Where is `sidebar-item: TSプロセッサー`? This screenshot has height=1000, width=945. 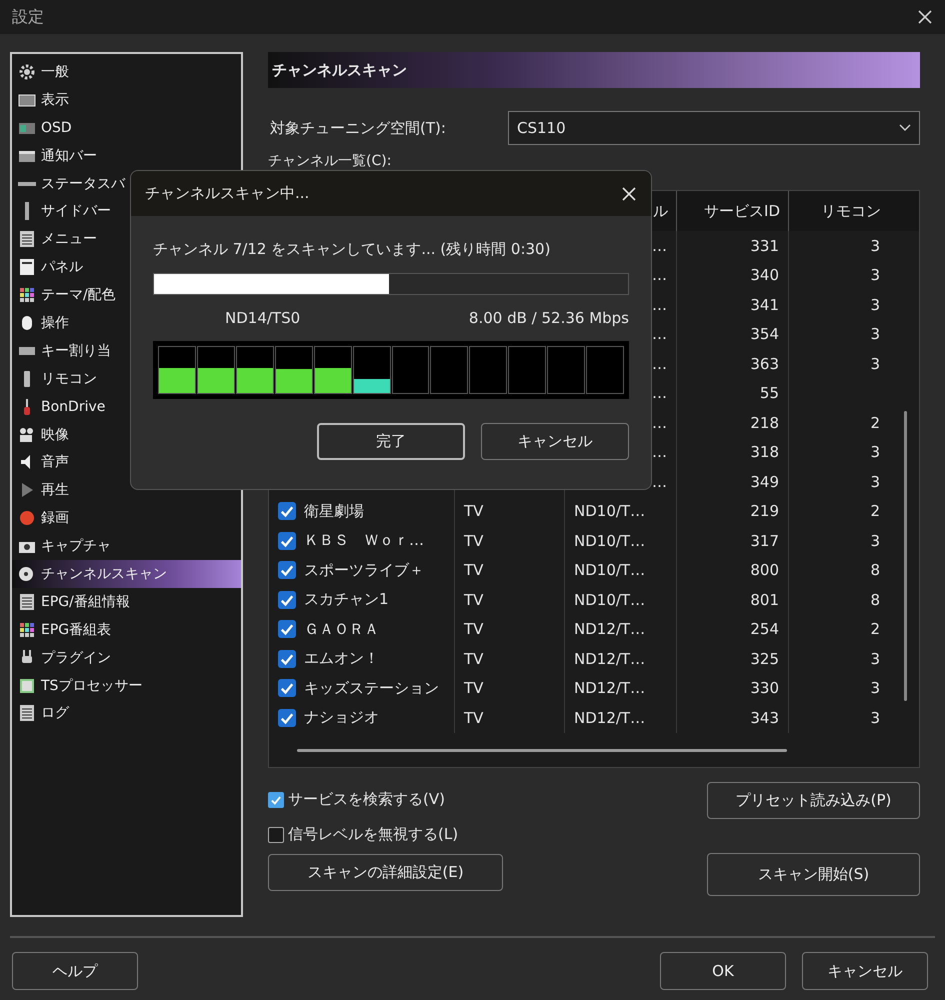
sidebar-item: TSプロセッサー is located at coordinates (126, 686).